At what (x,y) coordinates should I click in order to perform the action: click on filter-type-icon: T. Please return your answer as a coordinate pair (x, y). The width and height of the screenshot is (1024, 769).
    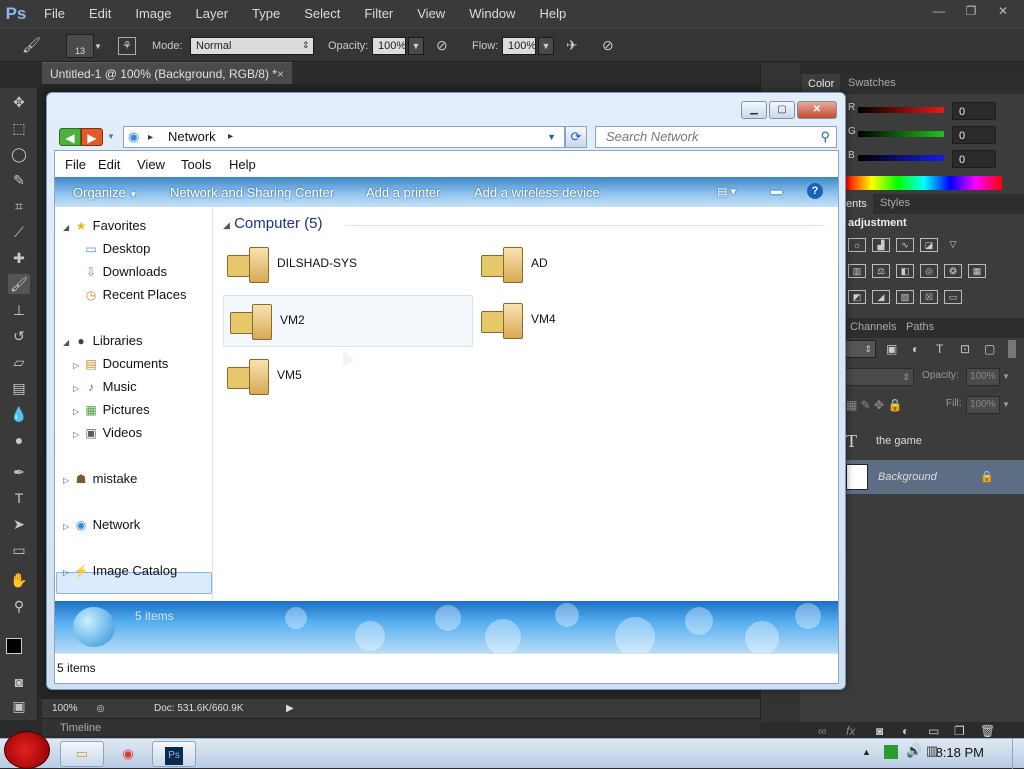
    Looking at the image, I should click on (939, 349).